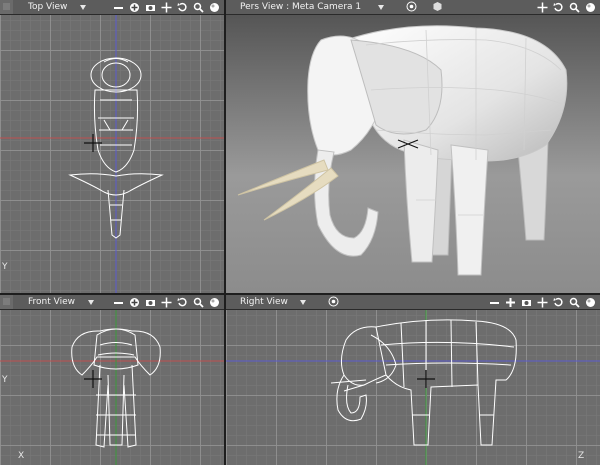  I want to click on pers-view-header: Pers View : Meta Camera 1, so click(413, 7).